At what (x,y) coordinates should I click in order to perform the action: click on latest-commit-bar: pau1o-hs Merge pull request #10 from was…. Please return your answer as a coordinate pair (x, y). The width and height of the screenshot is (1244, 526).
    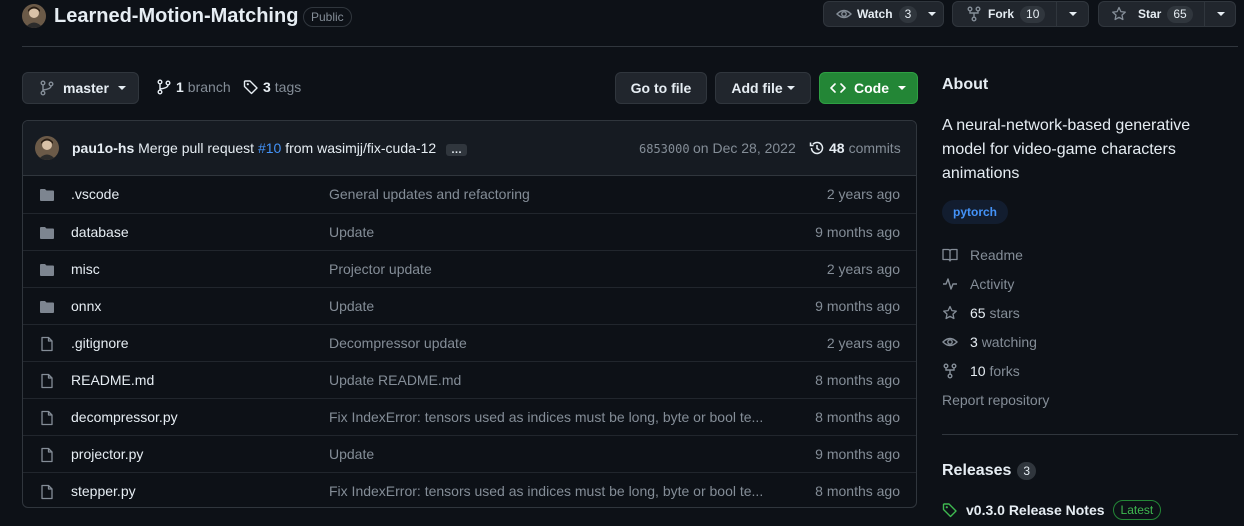
    Looking at the image, I should click on (469, 148).